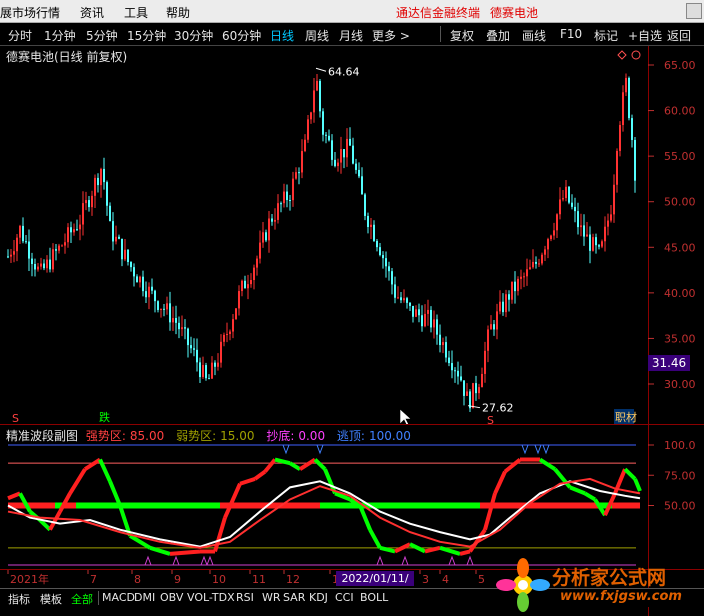 The image size is (704, 616). Describe the element at coordinates (694, 11) in the screenshot. I see `window-control-button` at that location.